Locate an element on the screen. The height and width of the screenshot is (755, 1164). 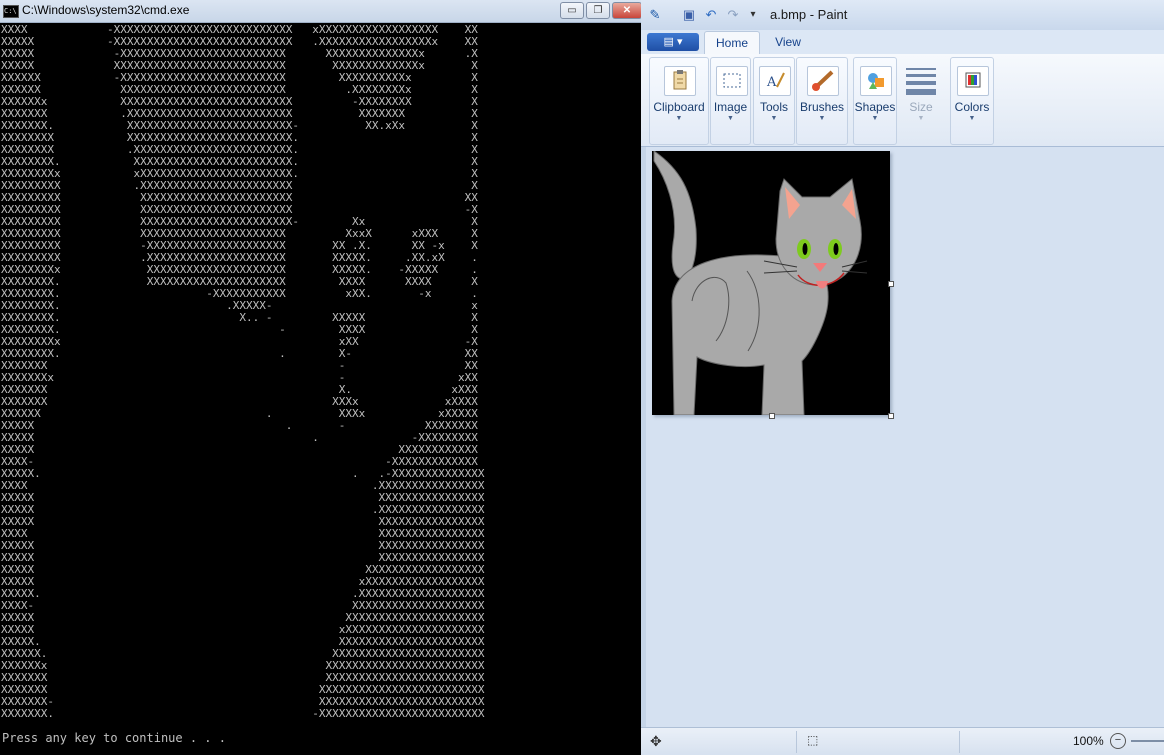
size-group: Size ▼ is located at coordinates (921, 101).